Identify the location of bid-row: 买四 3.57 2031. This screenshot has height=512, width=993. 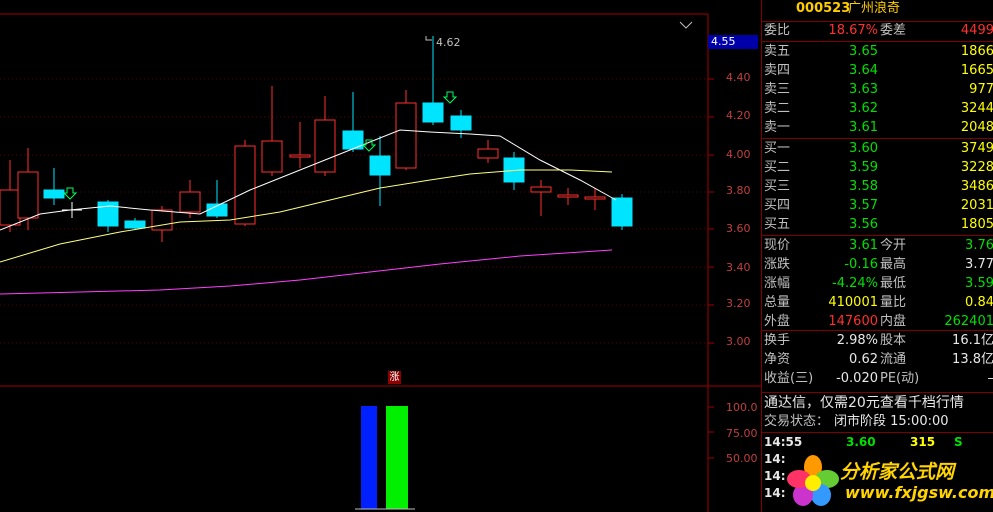
(877, 206).